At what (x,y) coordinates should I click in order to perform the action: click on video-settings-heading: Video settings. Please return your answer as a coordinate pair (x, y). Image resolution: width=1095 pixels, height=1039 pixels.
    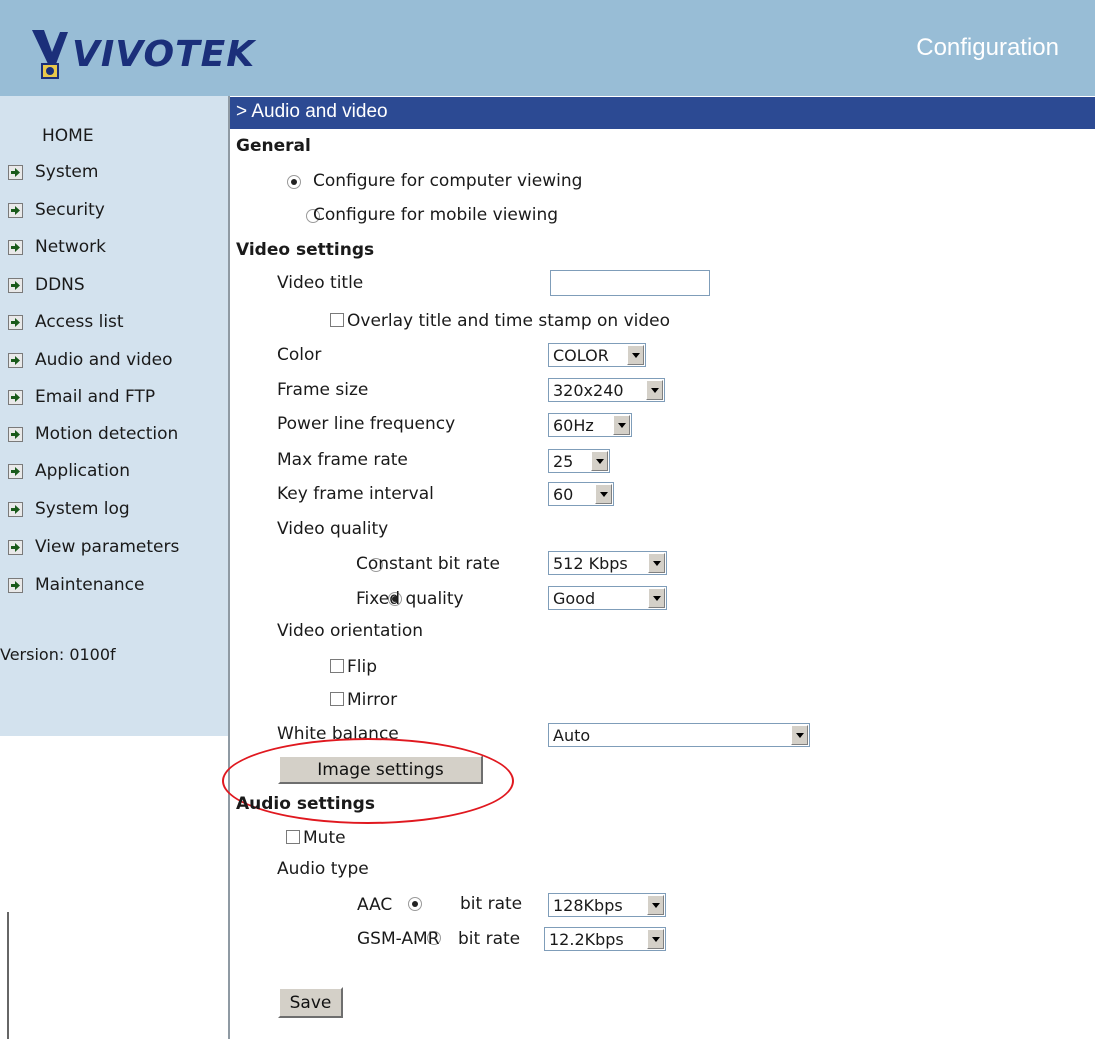
    Looking at the image, I should click on (305, 250).